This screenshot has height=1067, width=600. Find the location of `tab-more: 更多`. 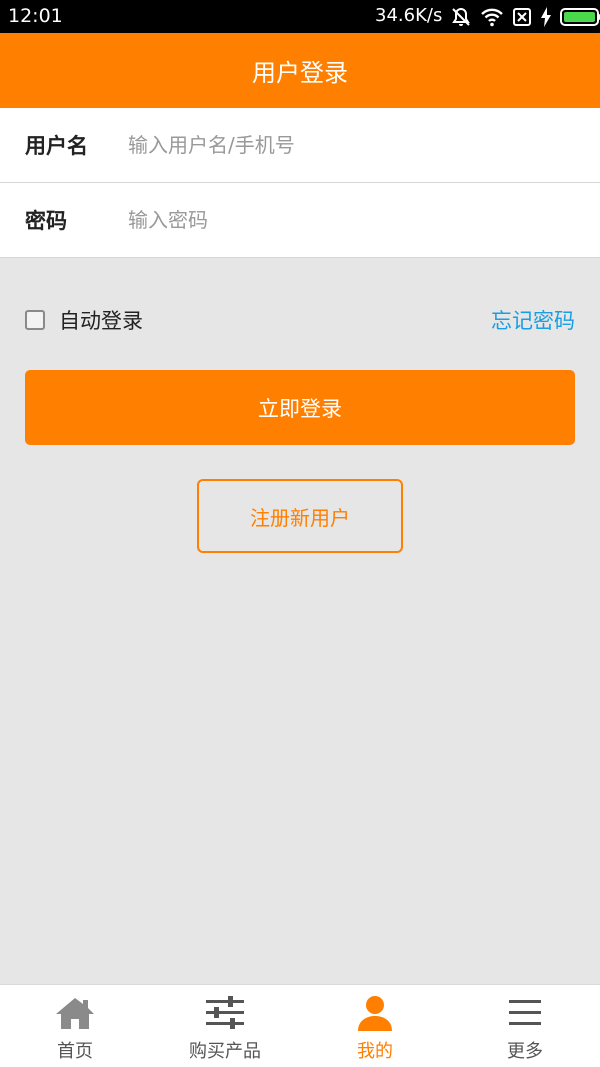

tab-more: 更多 is located at coordinates (525, 1026).